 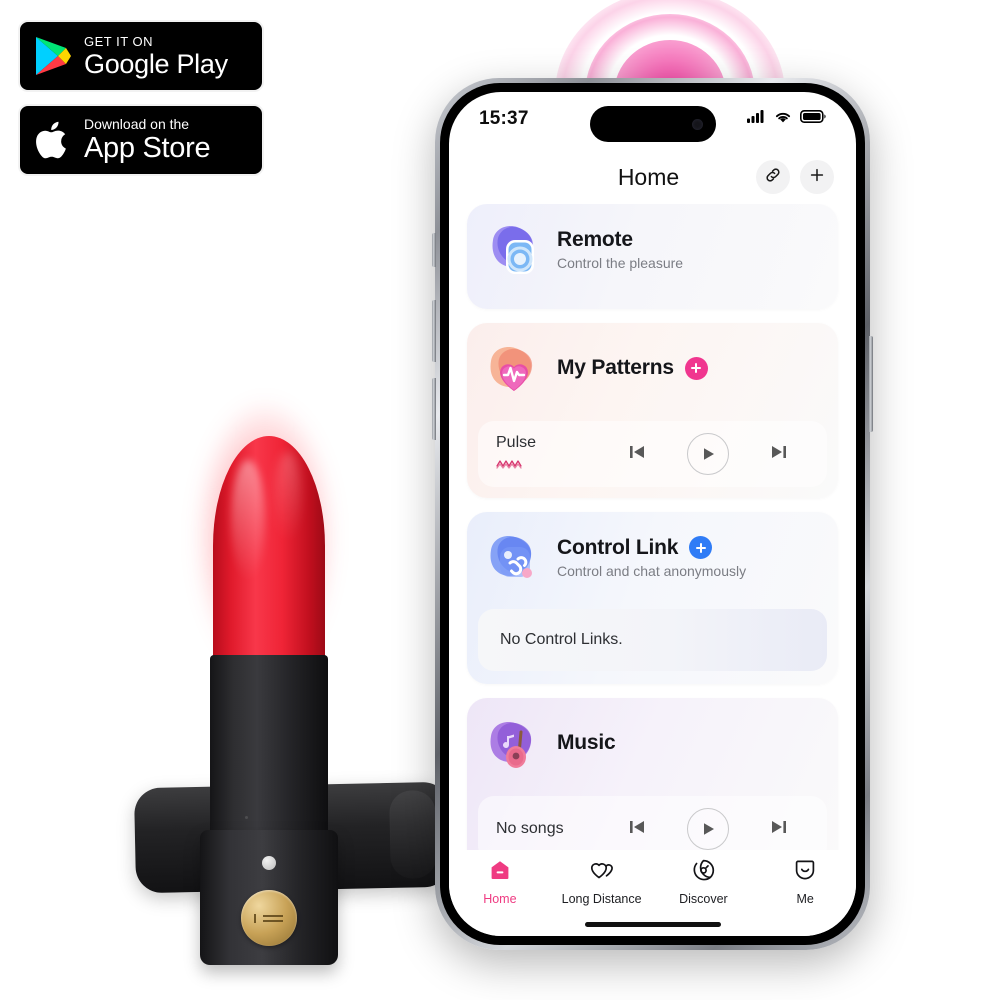 I want to click on tab-long-distance-label: Long Distance, so click(x=601, y=899).